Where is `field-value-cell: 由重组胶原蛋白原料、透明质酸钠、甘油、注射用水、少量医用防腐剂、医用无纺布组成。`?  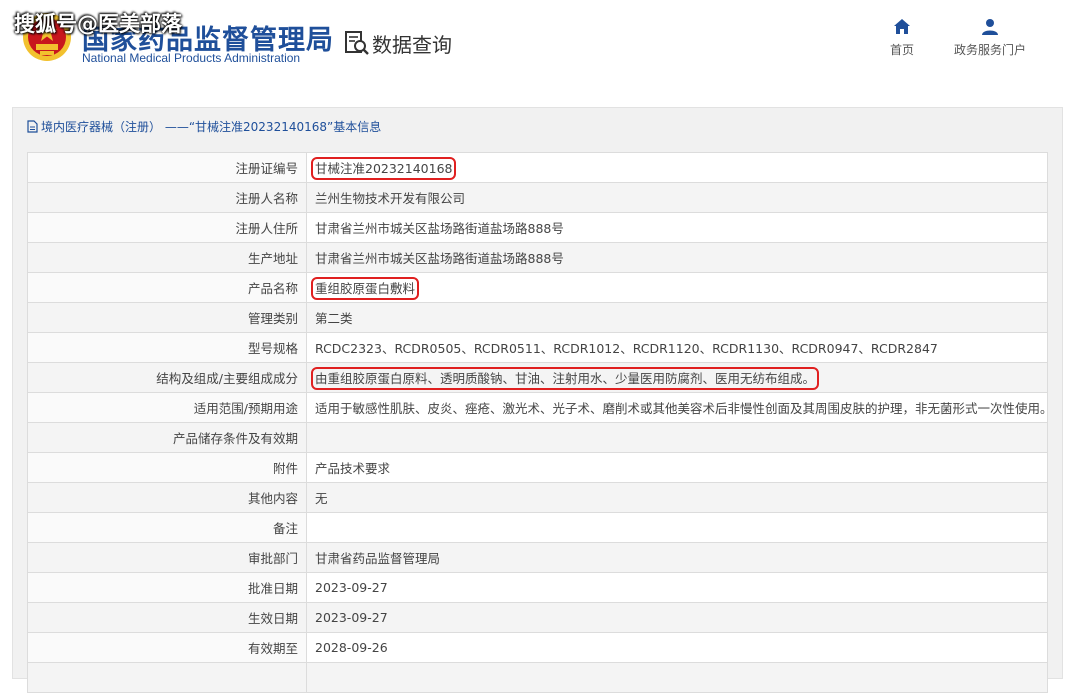 field-value-cell: 由重组胶原蛋白原料、透明质酸钠、甘油、注射用水、少量医用防腐剂、医用无纺布组成。 is located at coordinates (677, 377).